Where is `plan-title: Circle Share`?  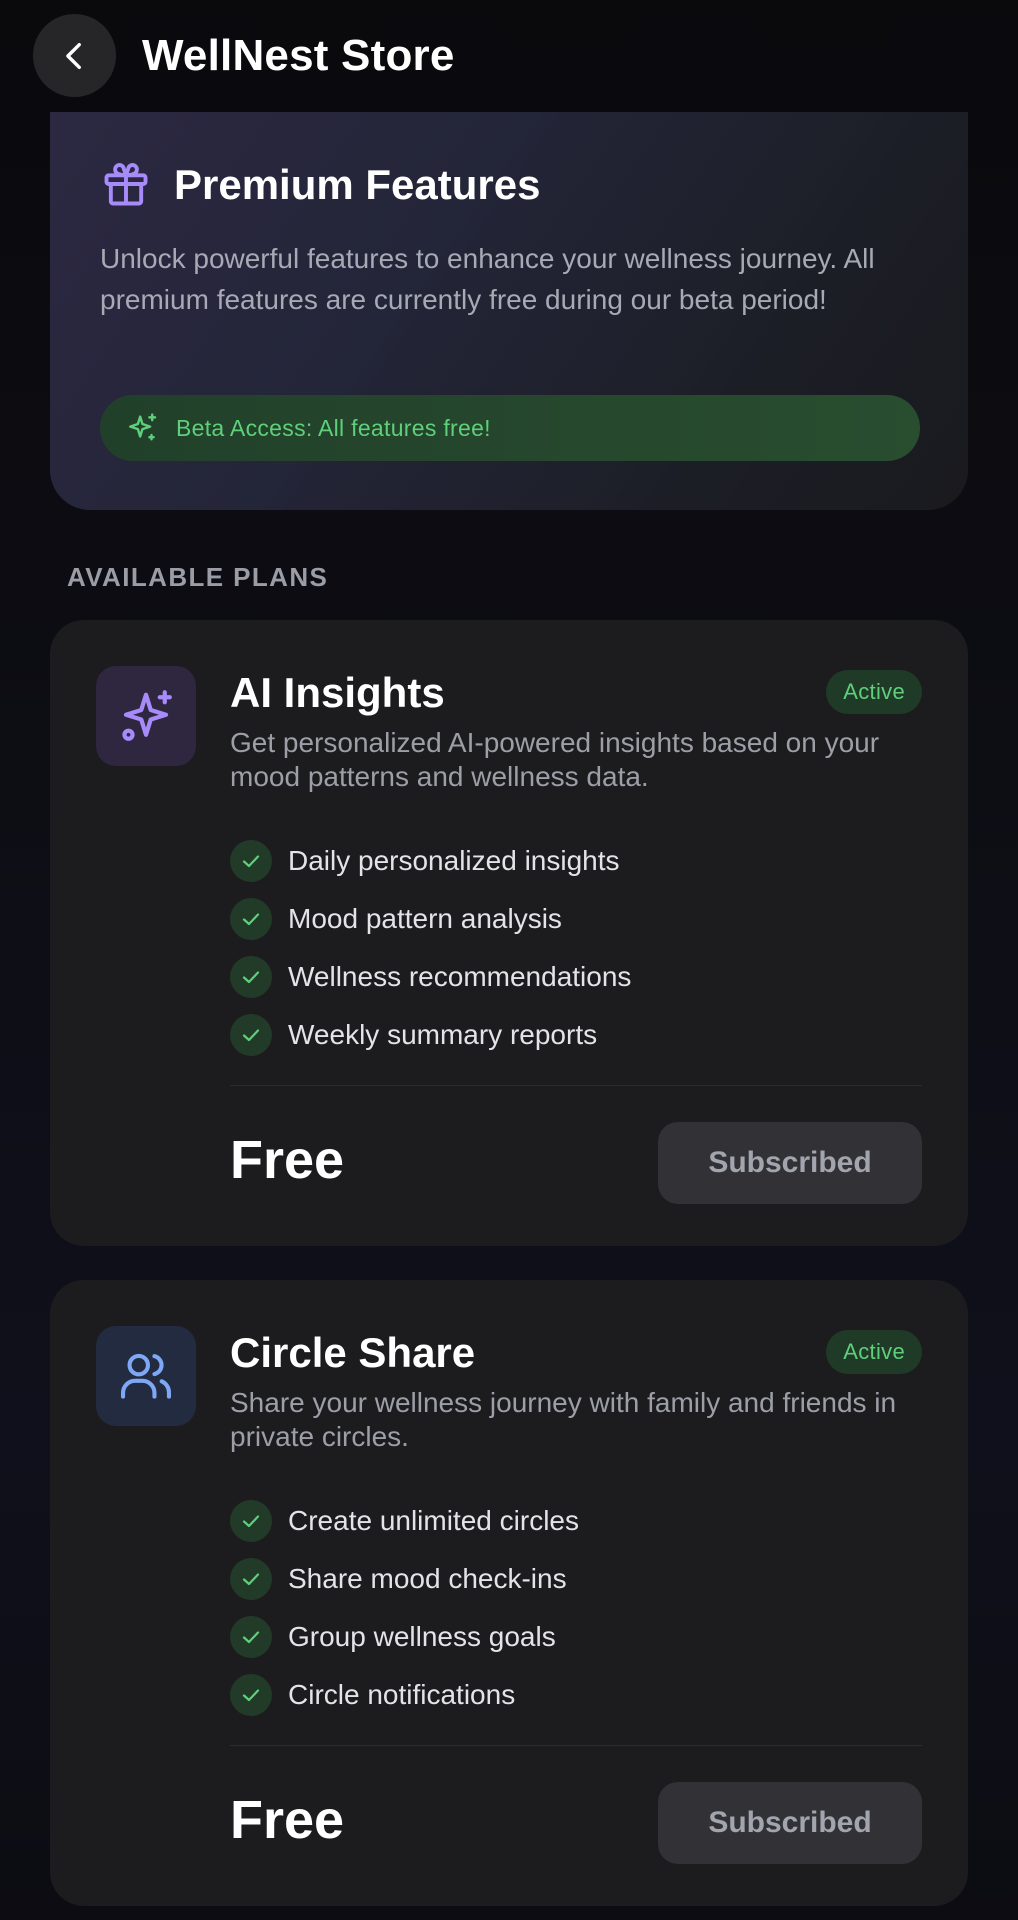
plan-title: Circle Share is located at coordinates (353, 1352).